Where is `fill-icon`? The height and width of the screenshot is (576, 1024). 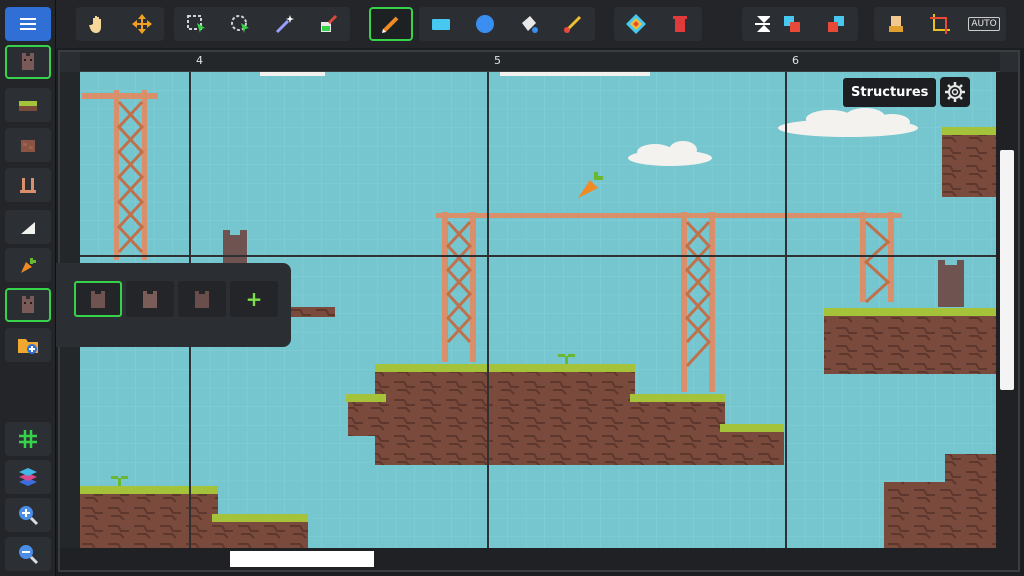 fill-icon is located at coordinates (530, 24).